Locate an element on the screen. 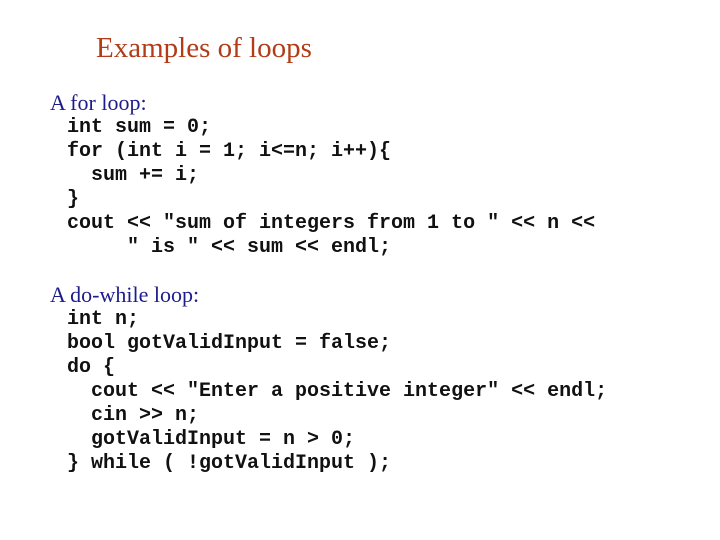 The width and height of the screenshot is (720, 540). do-while-loop-heading: A do-while loop: is located at coordinates (125, 294).